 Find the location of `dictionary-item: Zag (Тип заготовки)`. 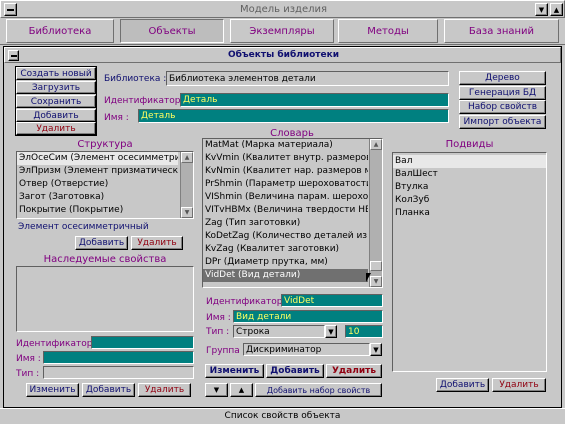

dictionary-item: Zag (Тип заготовки) is located at coordinates (285, 223).